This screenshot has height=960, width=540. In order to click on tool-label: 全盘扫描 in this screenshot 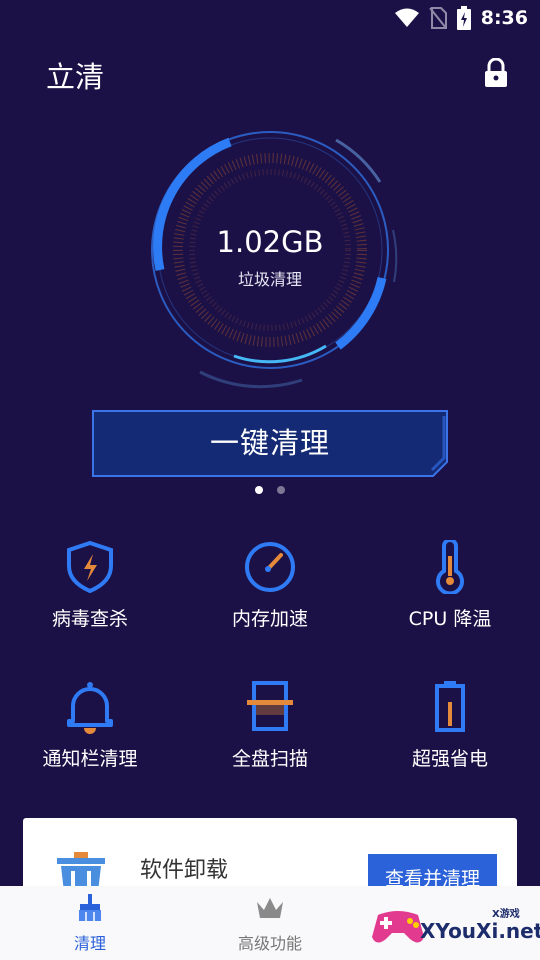, I will do `click(269, 759)`.